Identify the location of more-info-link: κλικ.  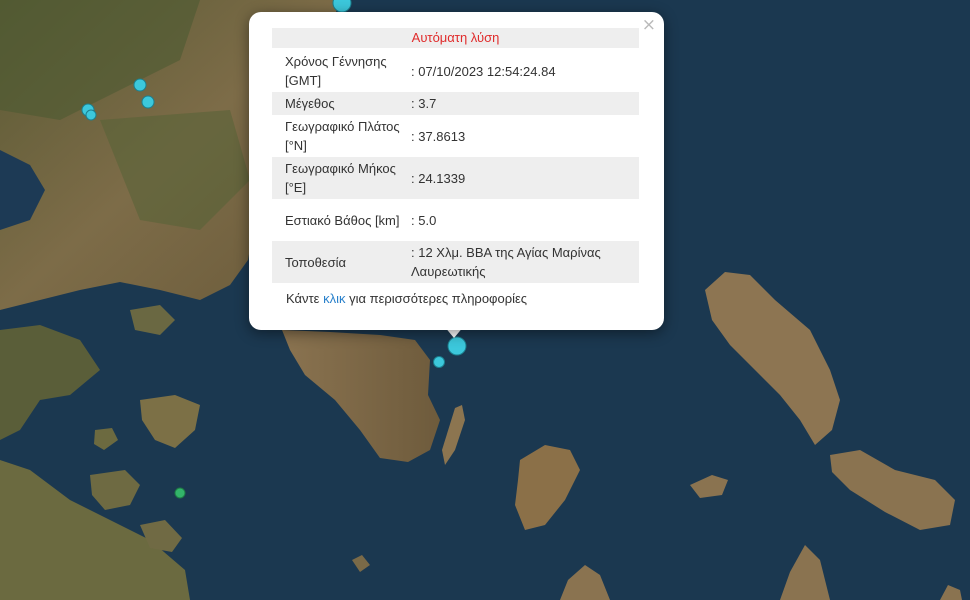
(334, 298).